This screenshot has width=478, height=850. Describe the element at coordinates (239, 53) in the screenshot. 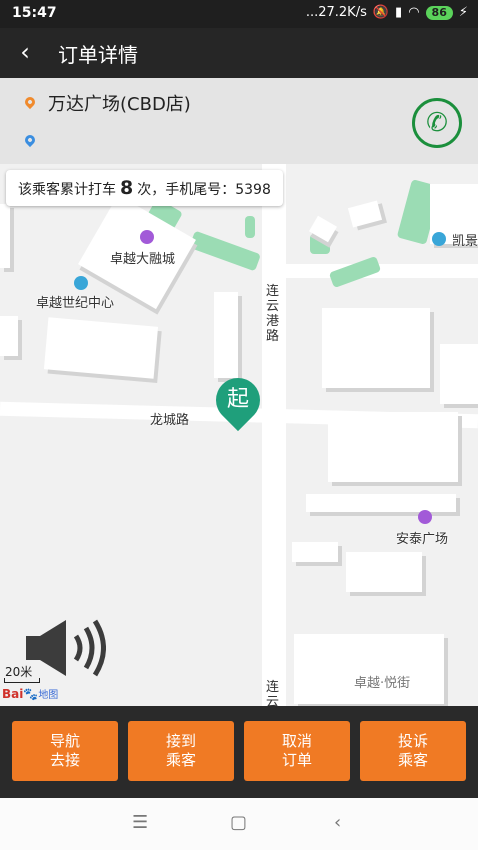

I see `title-bar: ‹ 订单详情` at that location.